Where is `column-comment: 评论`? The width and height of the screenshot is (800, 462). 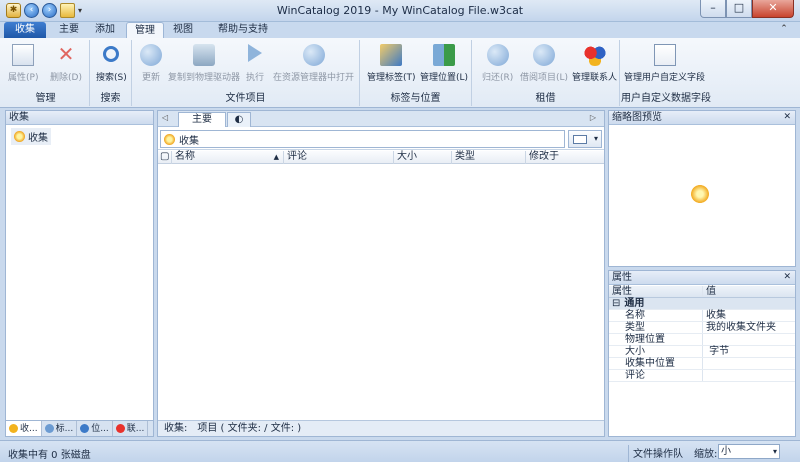 column-comment: 评论 is located at coordinates (339, 157).